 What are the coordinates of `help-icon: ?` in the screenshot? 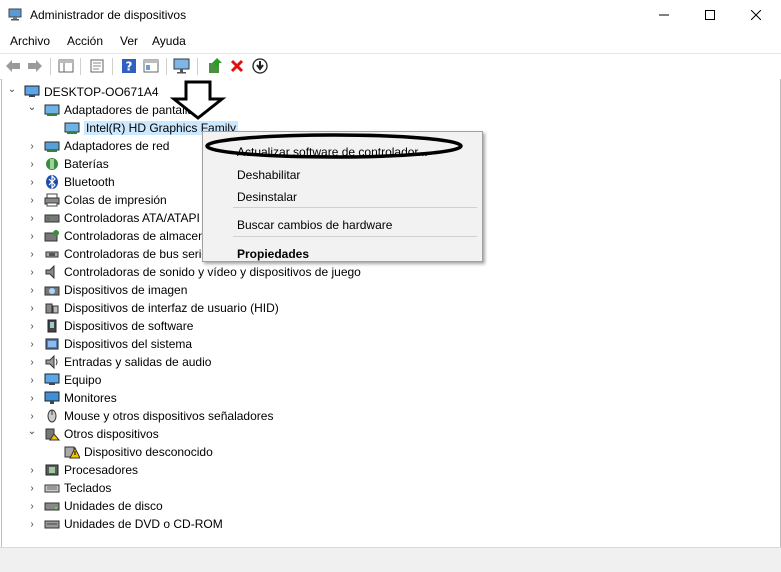 It's located at (129, 66).